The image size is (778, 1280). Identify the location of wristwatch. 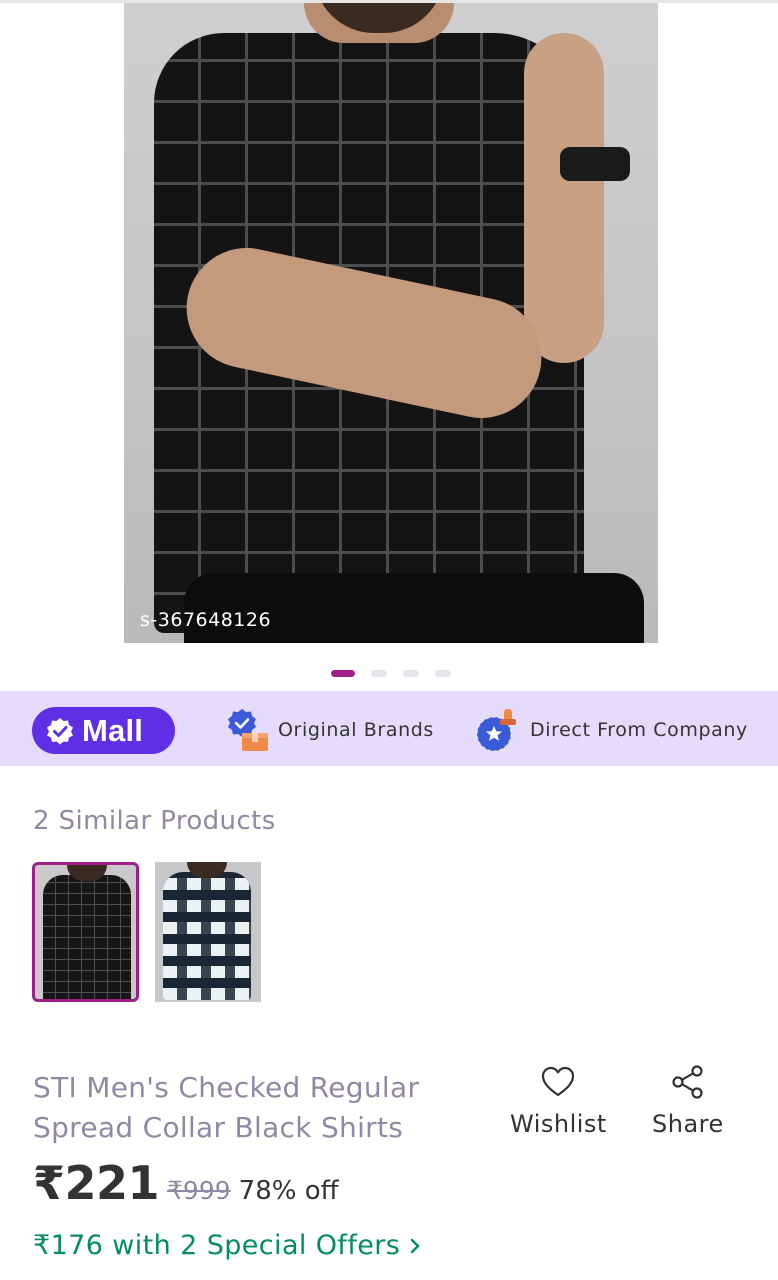
(595, 164).